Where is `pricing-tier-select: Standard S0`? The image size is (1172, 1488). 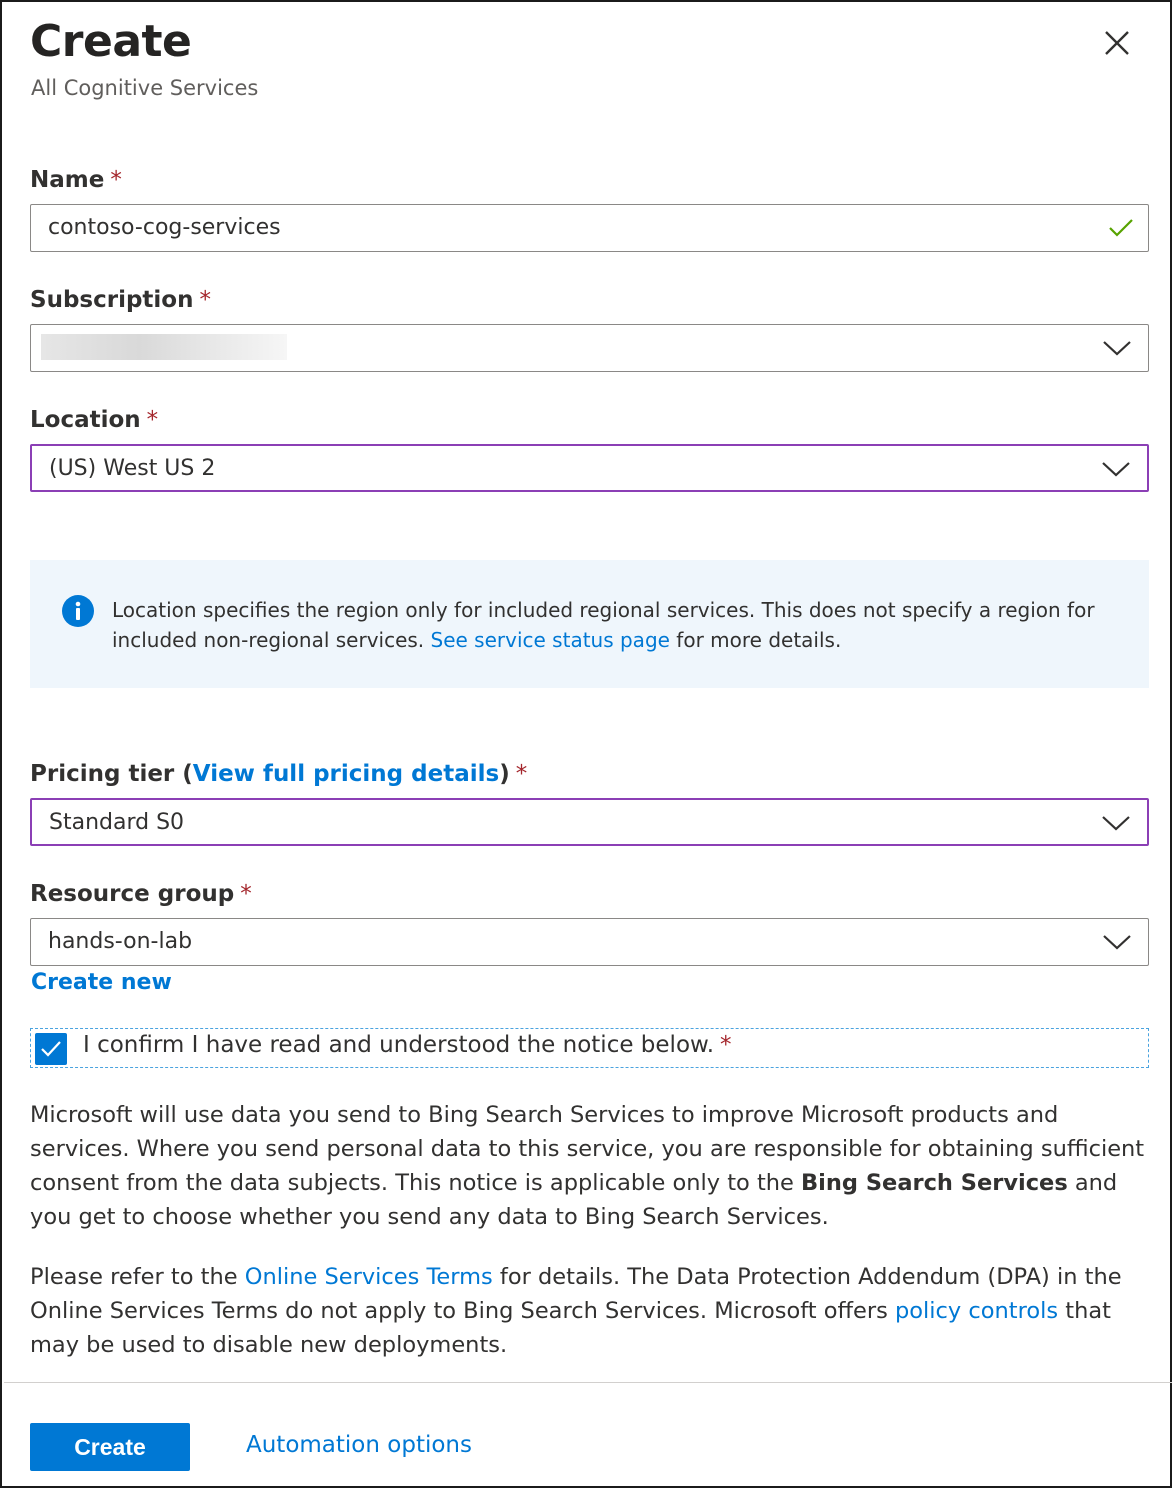 pricing-tier-select: Standard S0 is located at coordinates (589, 822).